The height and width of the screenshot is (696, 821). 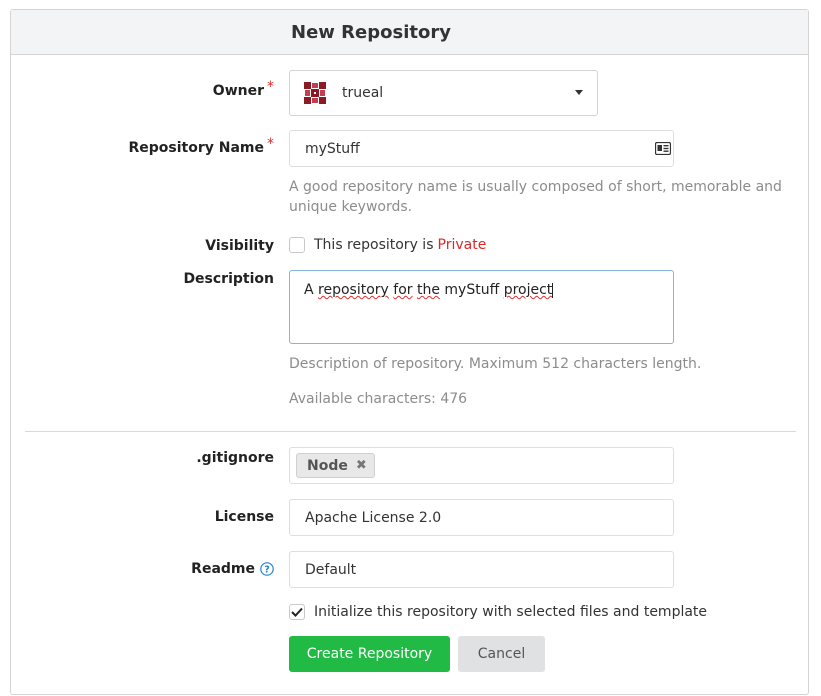 I want to click on description-word: repository, so click(x=353, y=290).